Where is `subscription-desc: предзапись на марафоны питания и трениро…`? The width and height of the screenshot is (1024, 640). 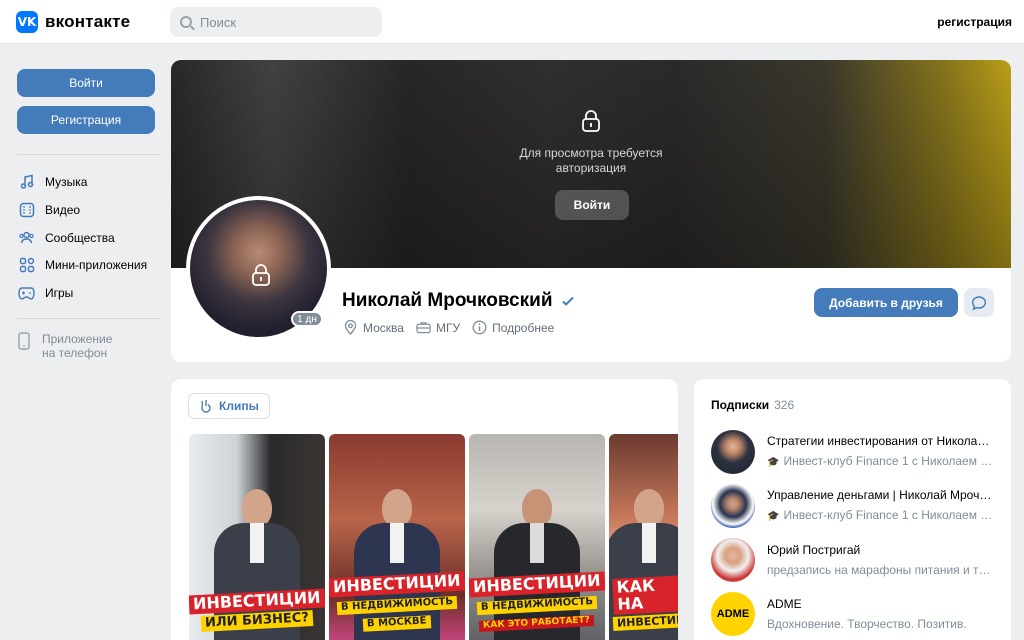
subscription-desc: предзапись на марафоны питания и трениро… is located at coordinates (881, 570).